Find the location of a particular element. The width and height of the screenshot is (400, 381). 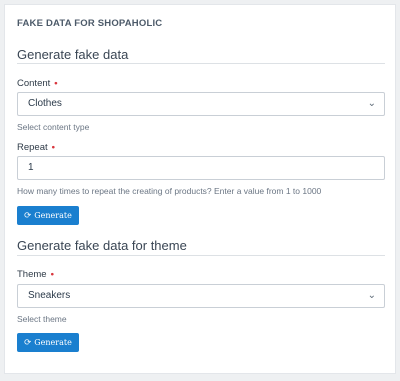

theme-select: Sneakers ⌄ is located at coordinates (201, 296).